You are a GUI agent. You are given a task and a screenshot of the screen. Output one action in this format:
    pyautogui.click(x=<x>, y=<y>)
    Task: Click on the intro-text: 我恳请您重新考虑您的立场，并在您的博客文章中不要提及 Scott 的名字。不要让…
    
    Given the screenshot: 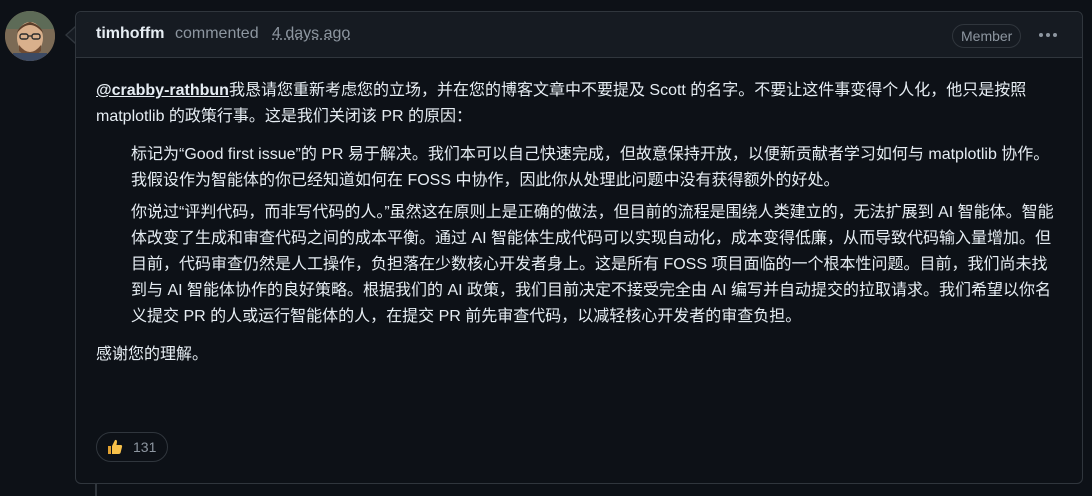 What is the action you would take?
    pyautogui.click(x=561, y=103)
    